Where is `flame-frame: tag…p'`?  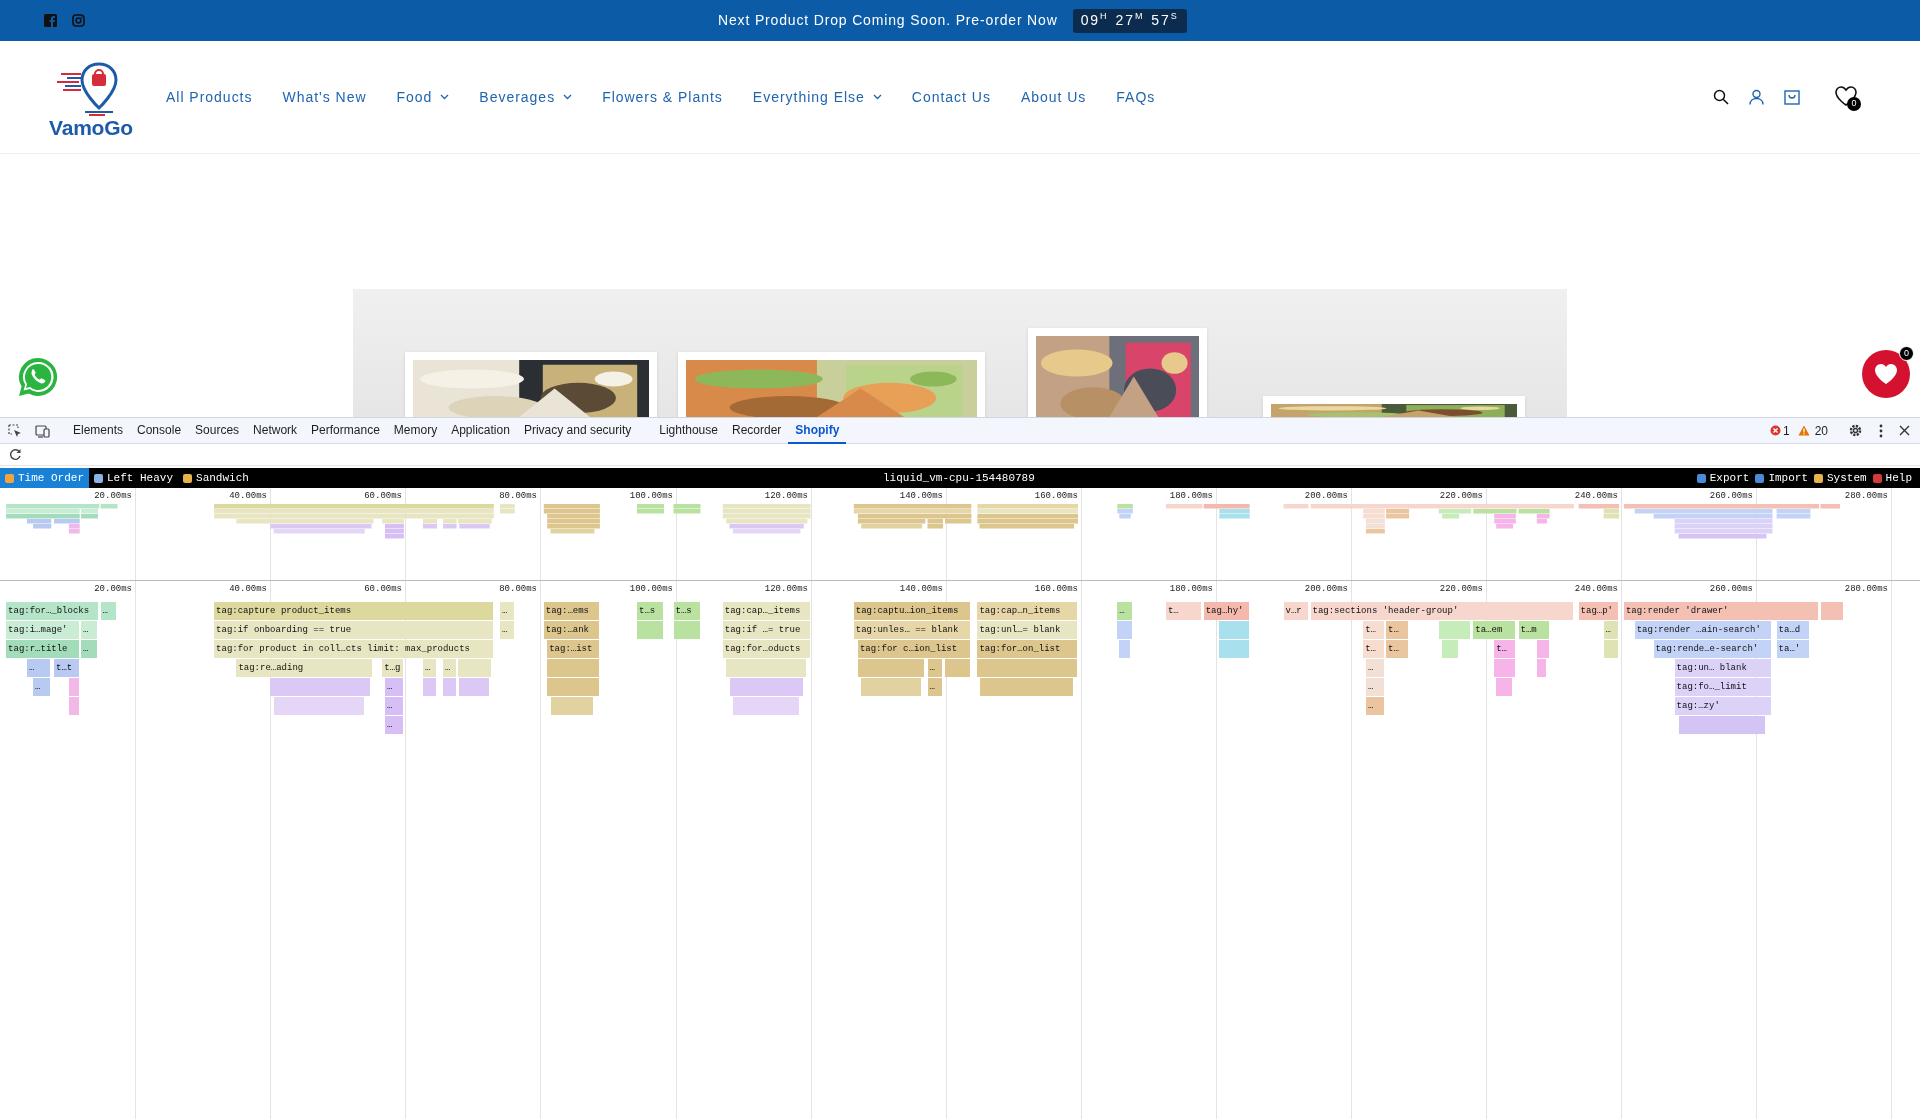 flame-frame: tag…p' is located at coordinates (1598, 611).